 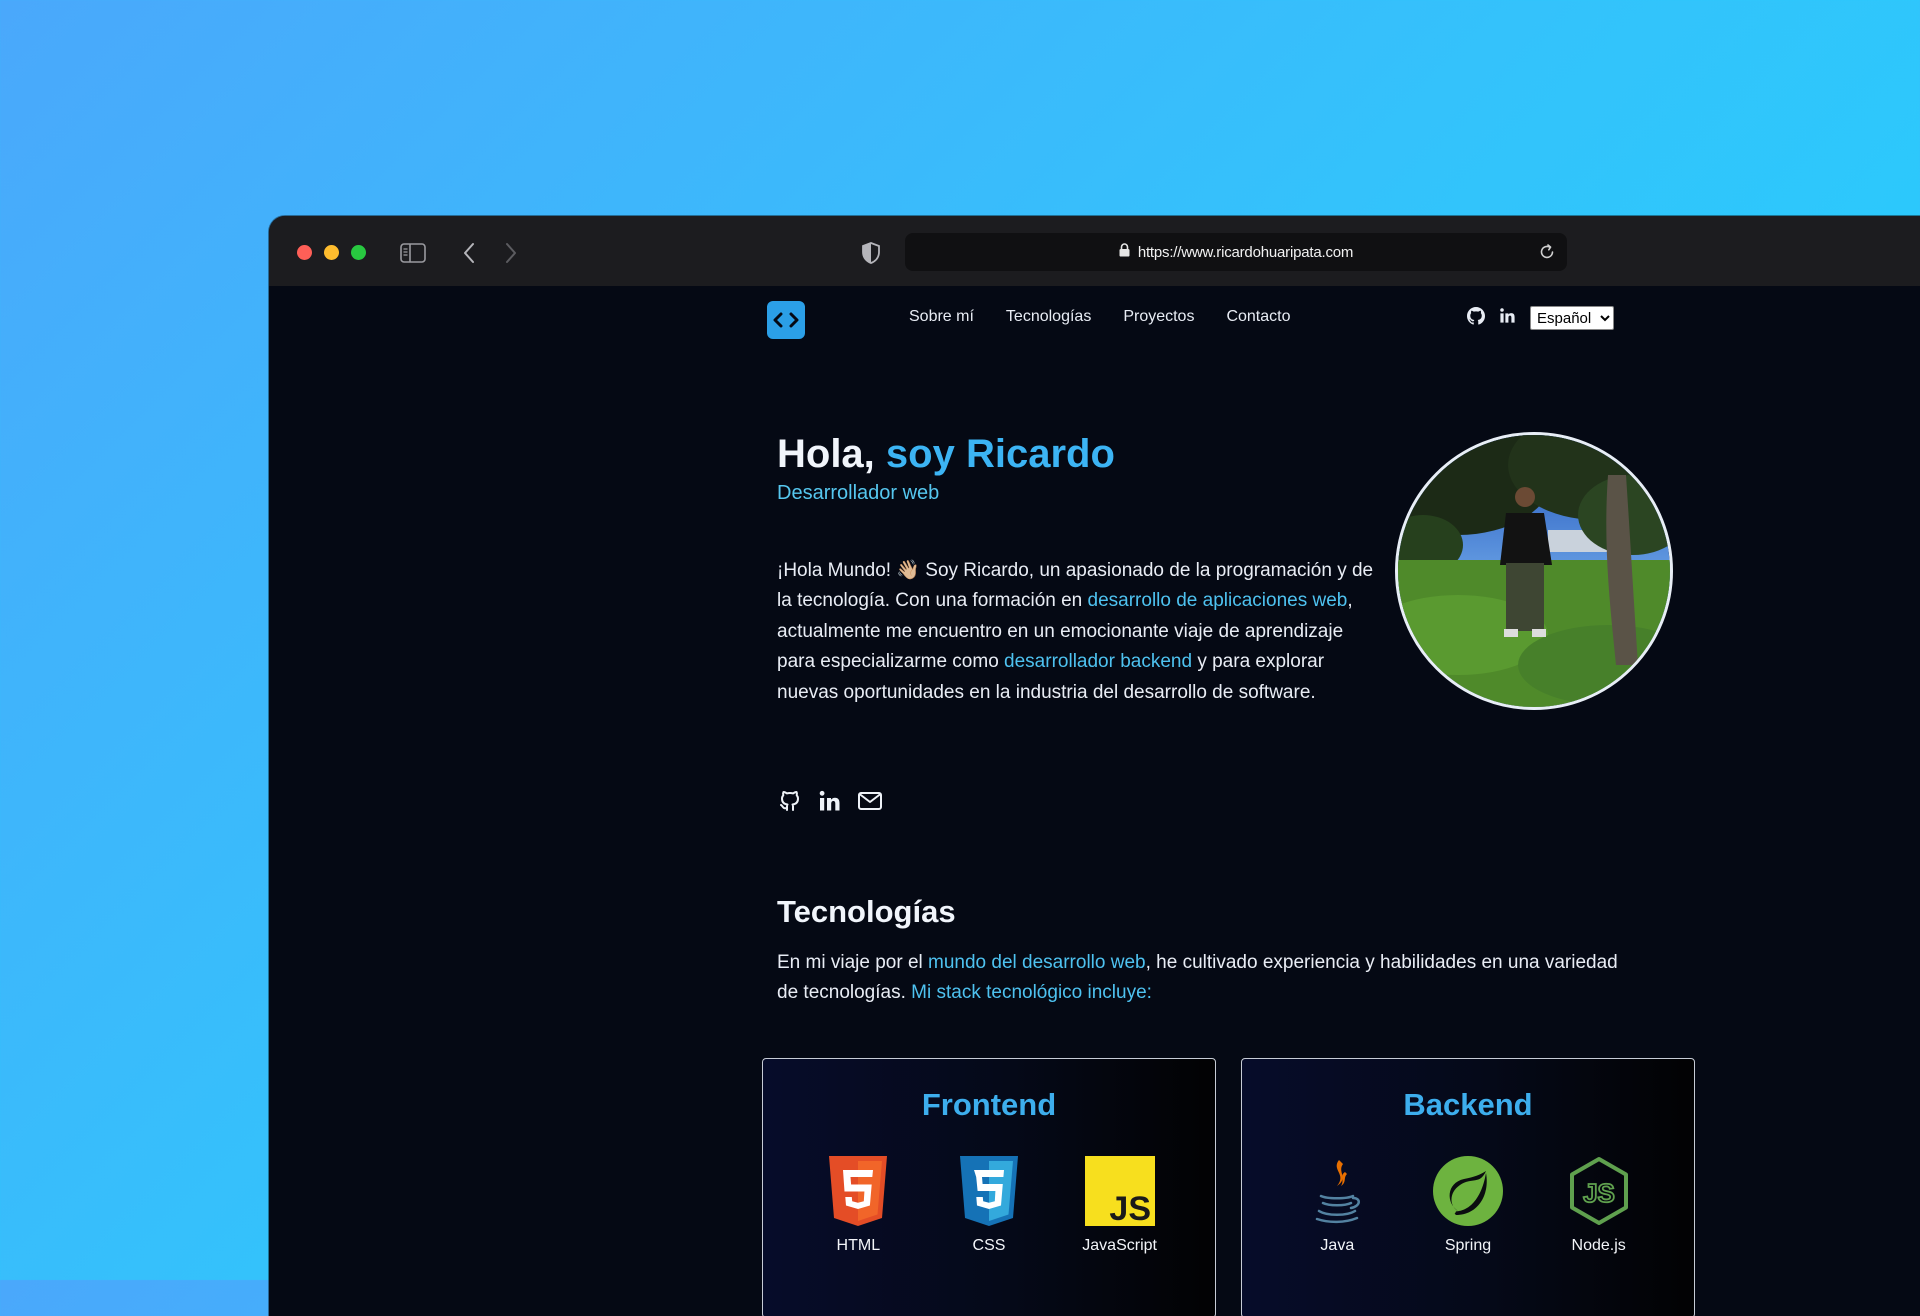 What do you see at coordinates (941, 317) in the screenshot?
I see `nav-link-sobre-mi: Sobre mí` at bounding box center [941, 317].